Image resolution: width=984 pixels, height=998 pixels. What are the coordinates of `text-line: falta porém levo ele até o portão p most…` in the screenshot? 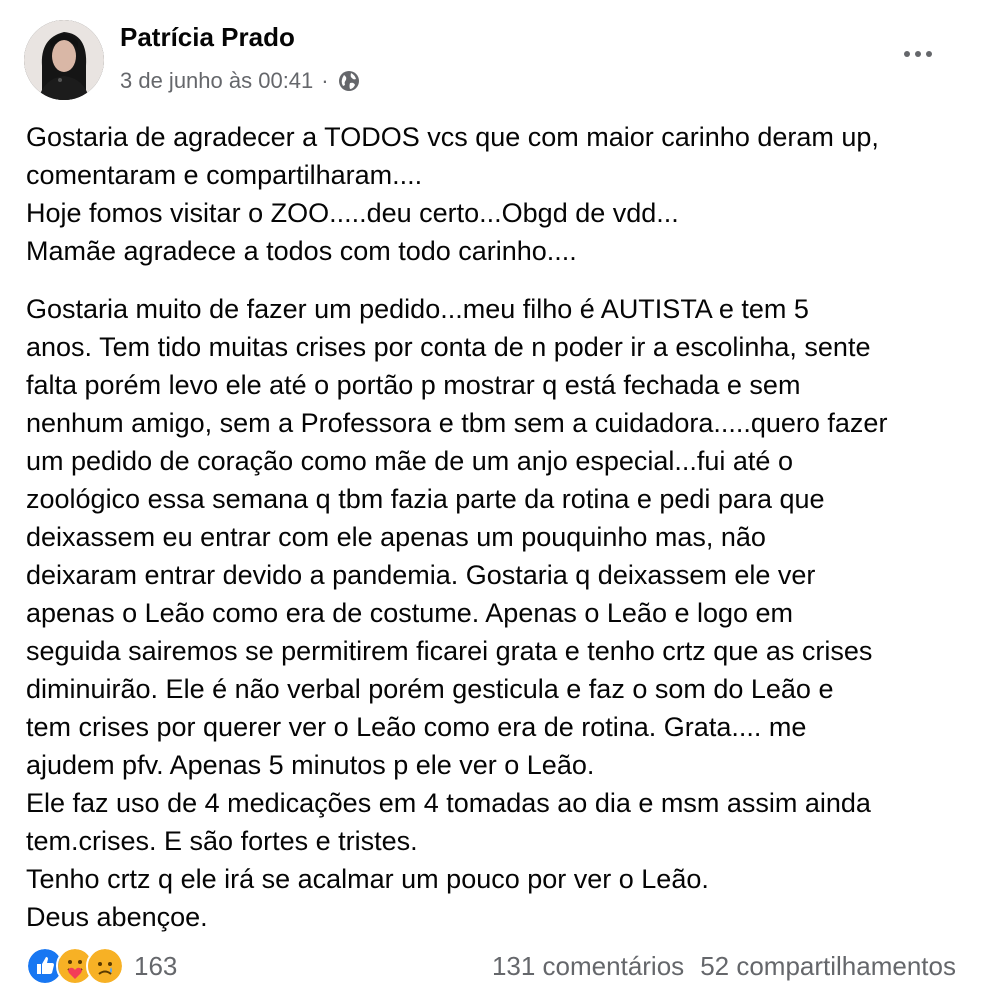 It's located at (413, 385).